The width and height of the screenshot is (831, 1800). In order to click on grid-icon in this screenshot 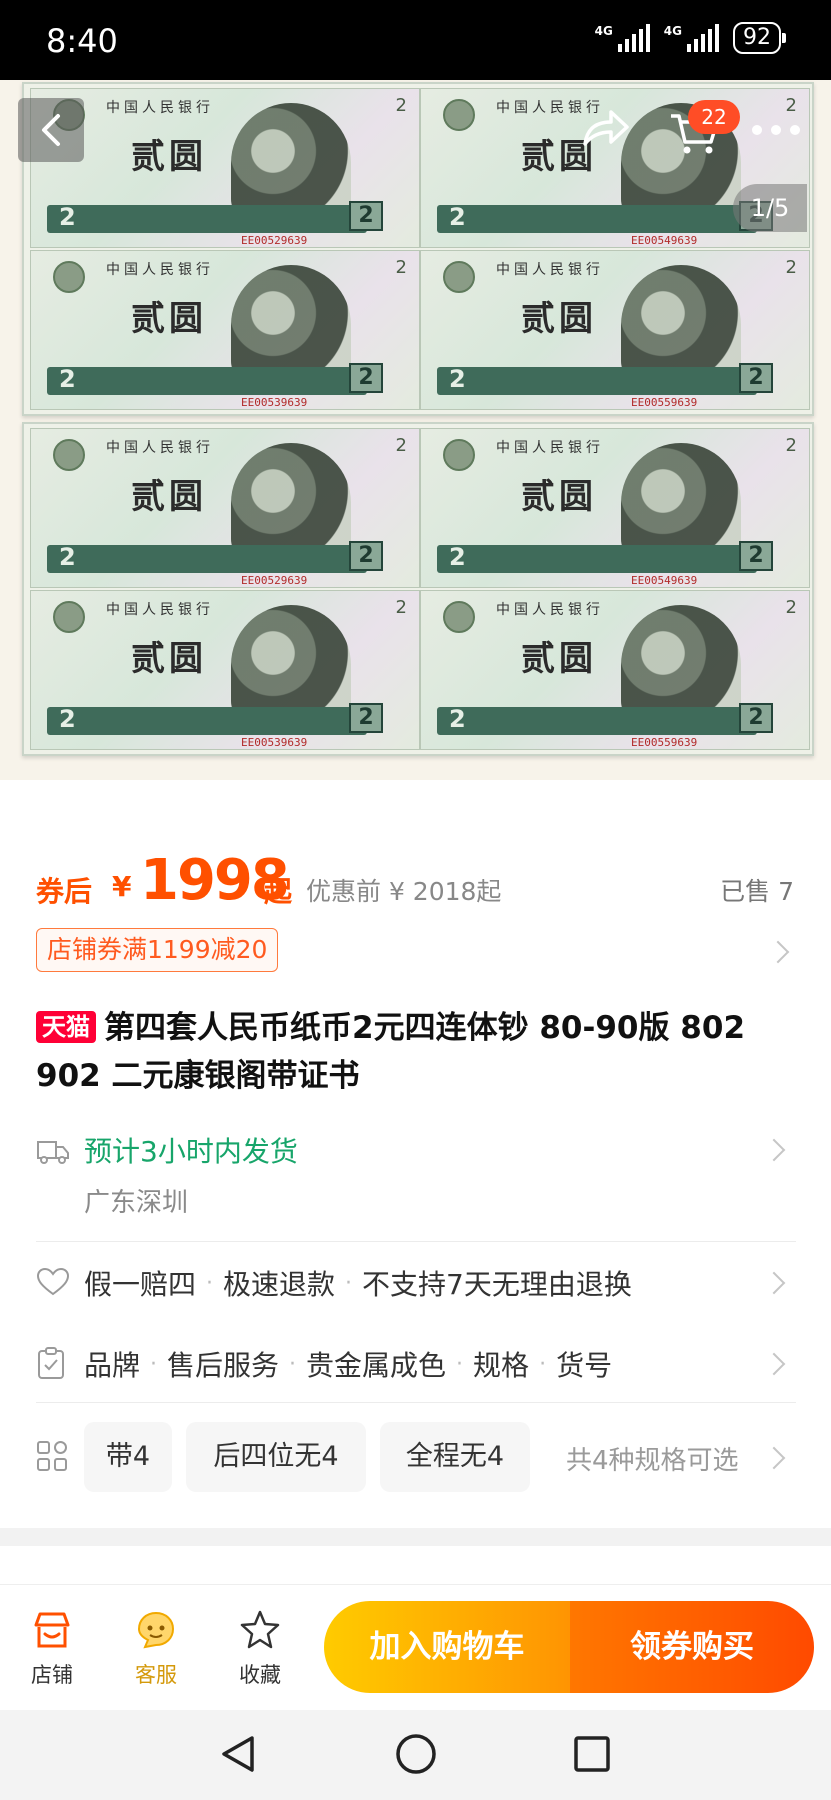, I will do `click(52, 1456)`.